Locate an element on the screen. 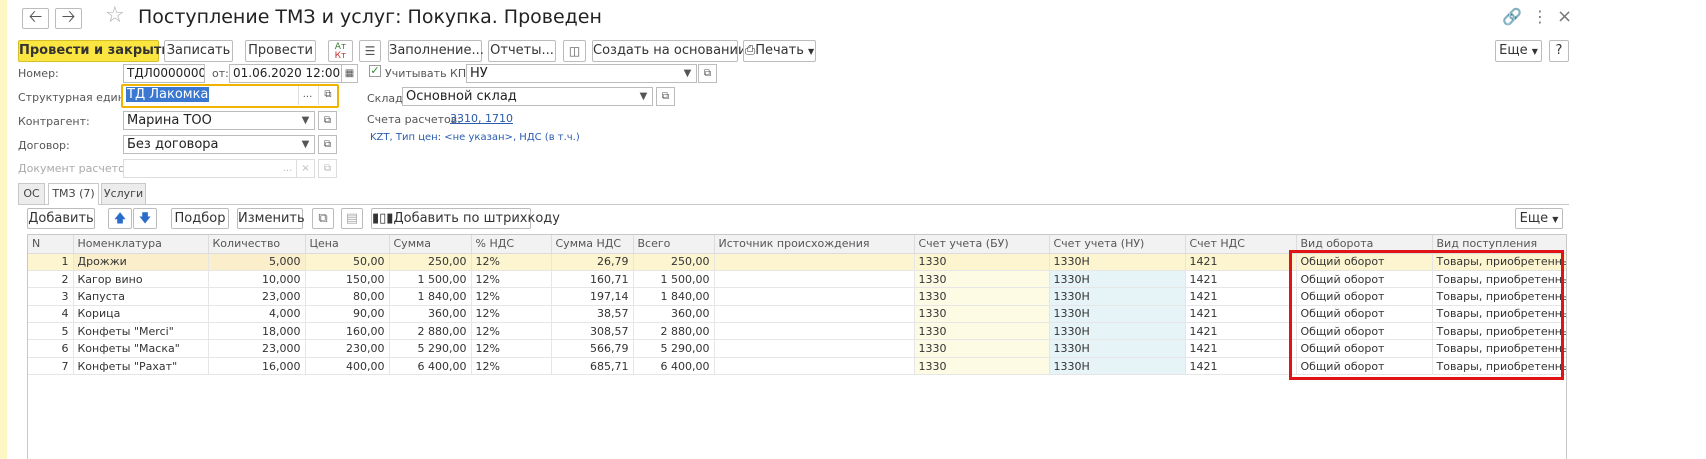  column-header: Номенклатура is located at coordinates (141, 244).